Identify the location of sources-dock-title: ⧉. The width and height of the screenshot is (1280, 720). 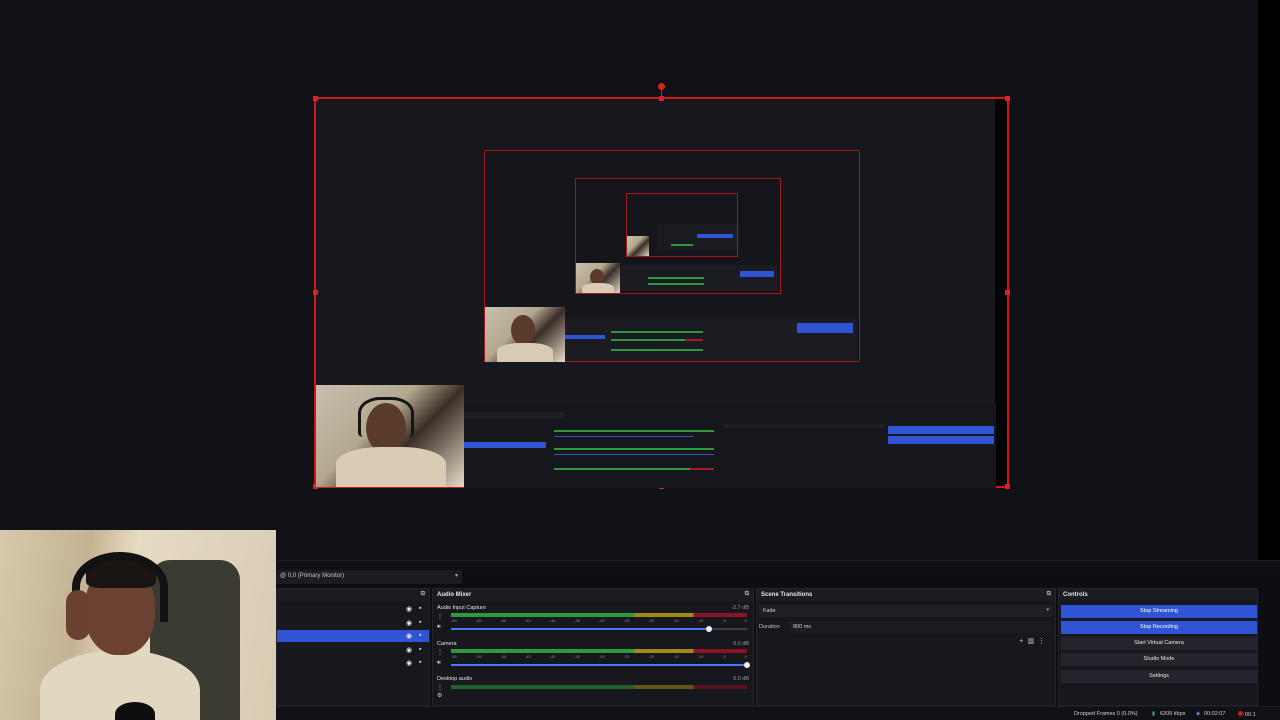
(353, 595).